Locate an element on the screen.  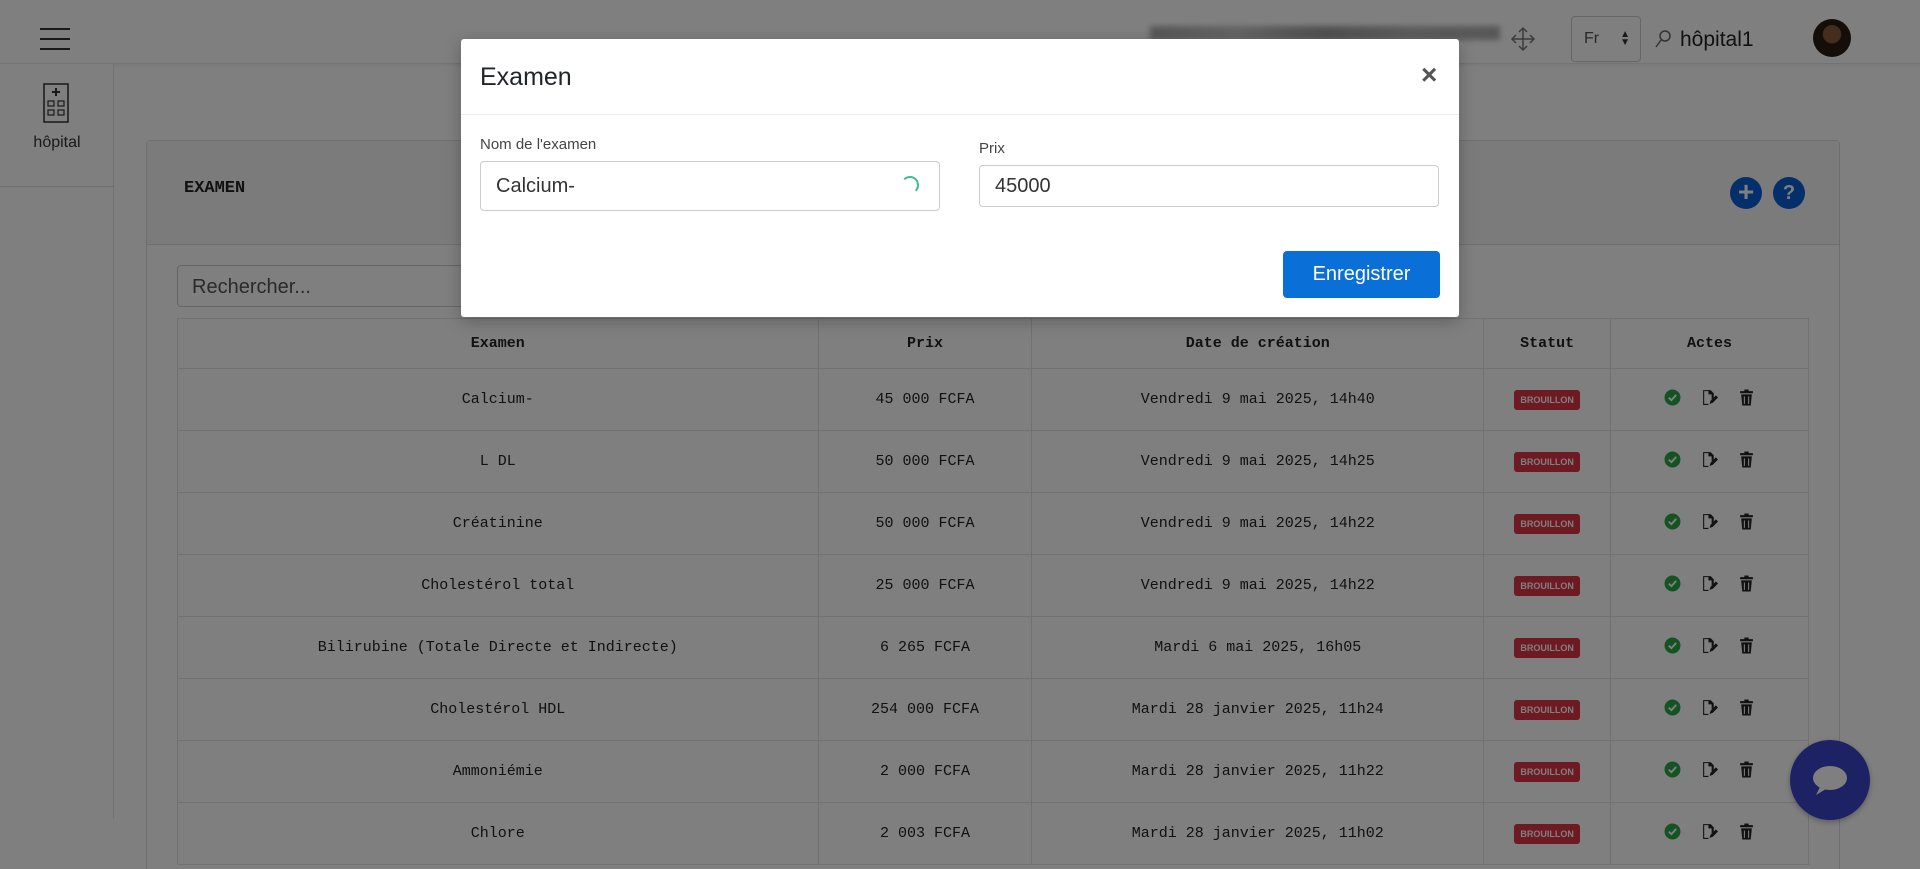
price-label: Prix is located at coordinates (992, 148).